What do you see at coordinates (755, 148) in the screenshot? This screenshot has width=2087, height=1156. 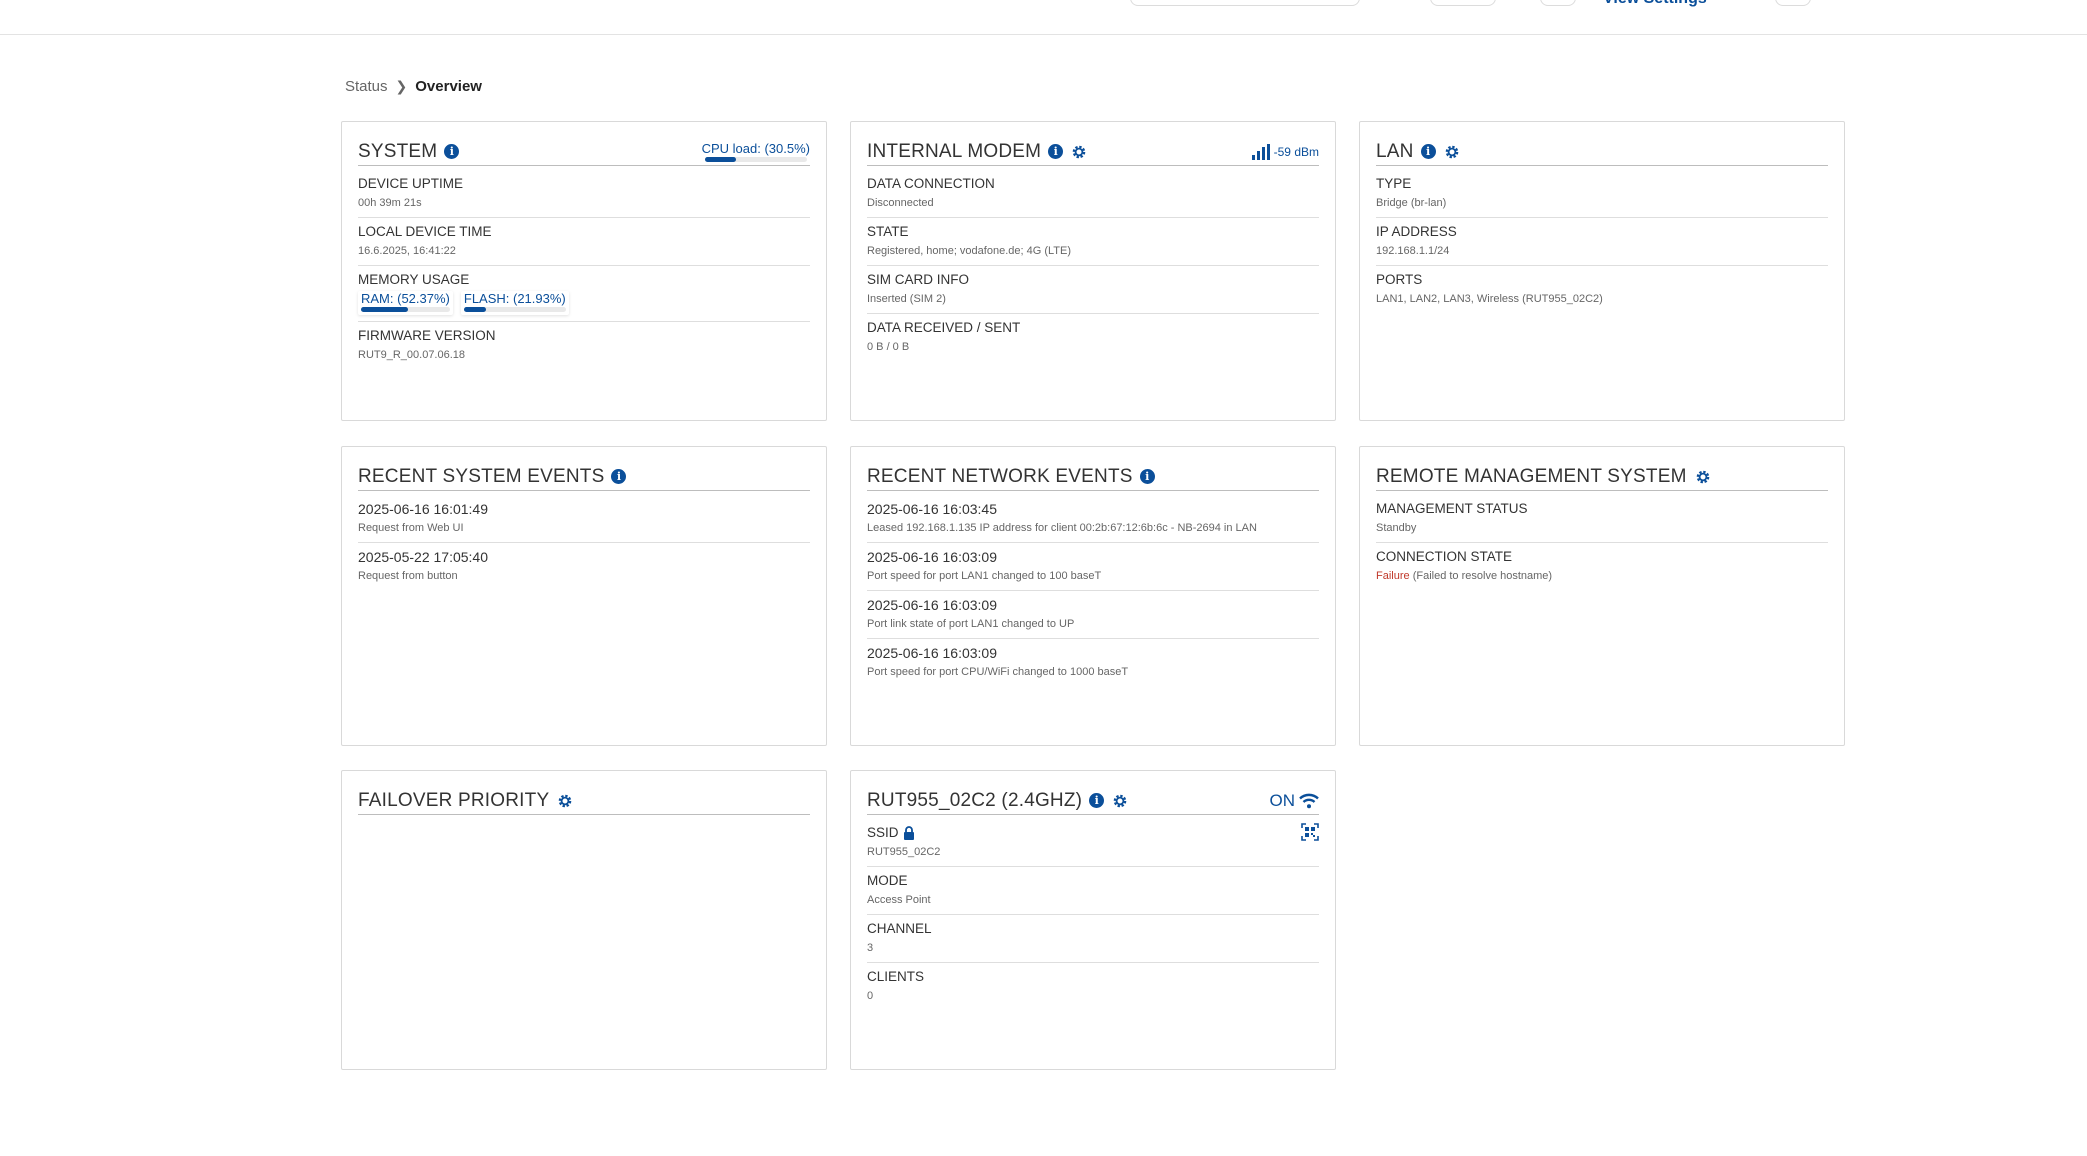 I see `cpu-load-label: CPU load: (30.5%)` at bounding box center [755, 148].